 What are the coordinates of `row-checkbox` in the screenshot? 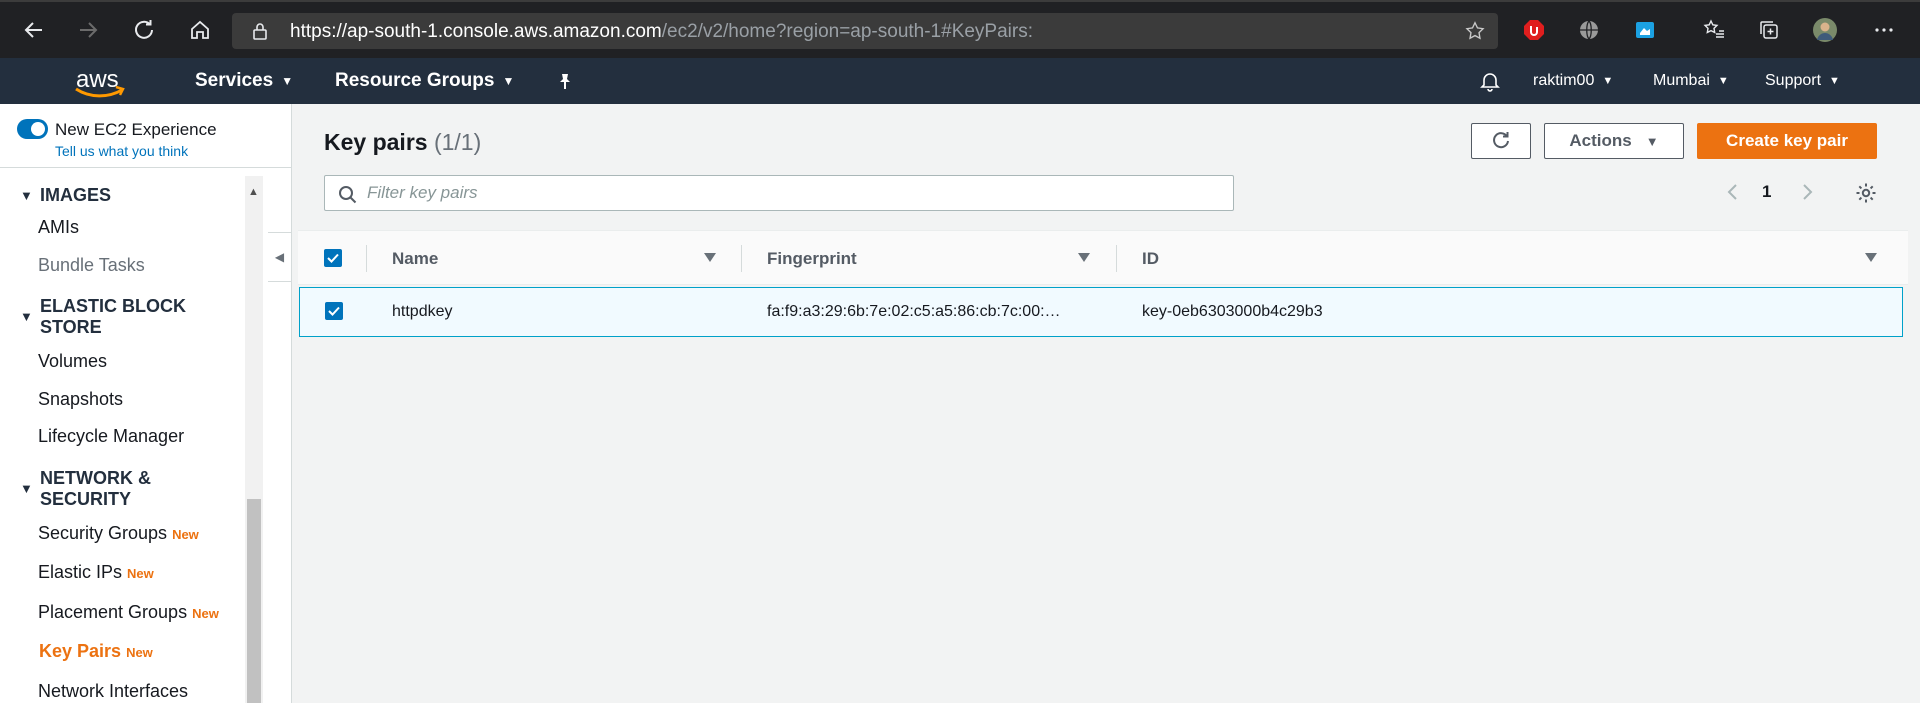 It's located at (334, 311).